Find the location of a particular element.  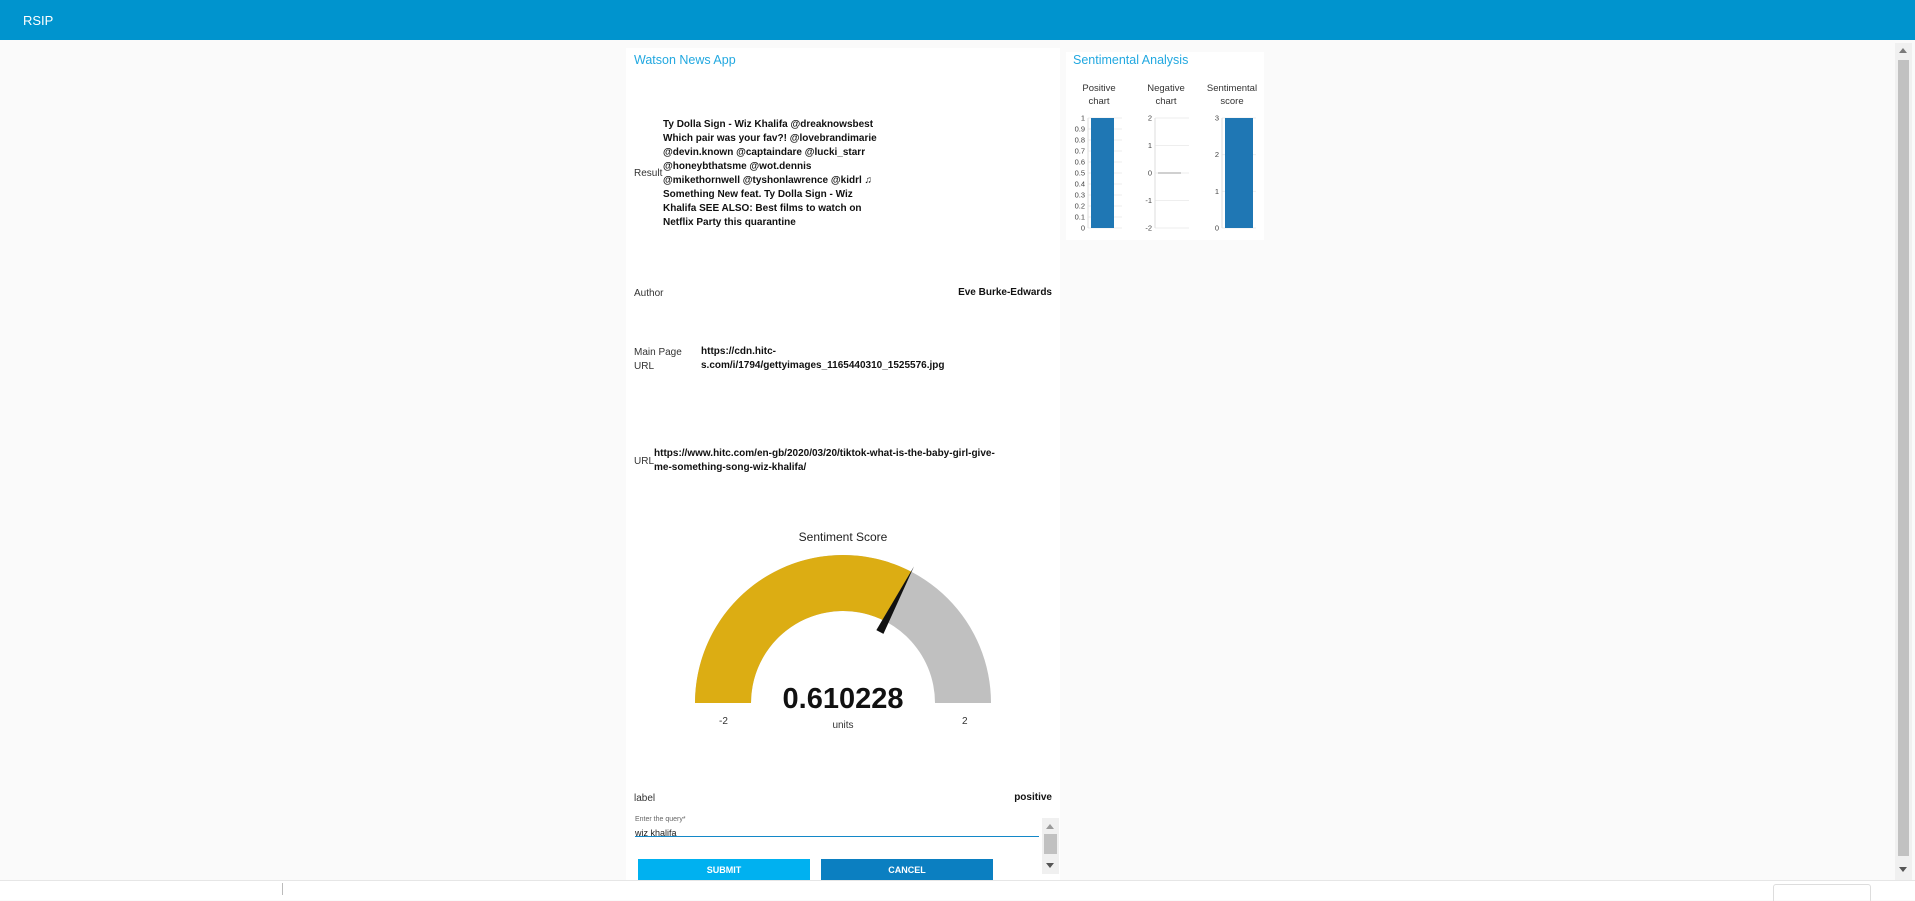

scroll-thumb is located at coordinates (1050, 844).